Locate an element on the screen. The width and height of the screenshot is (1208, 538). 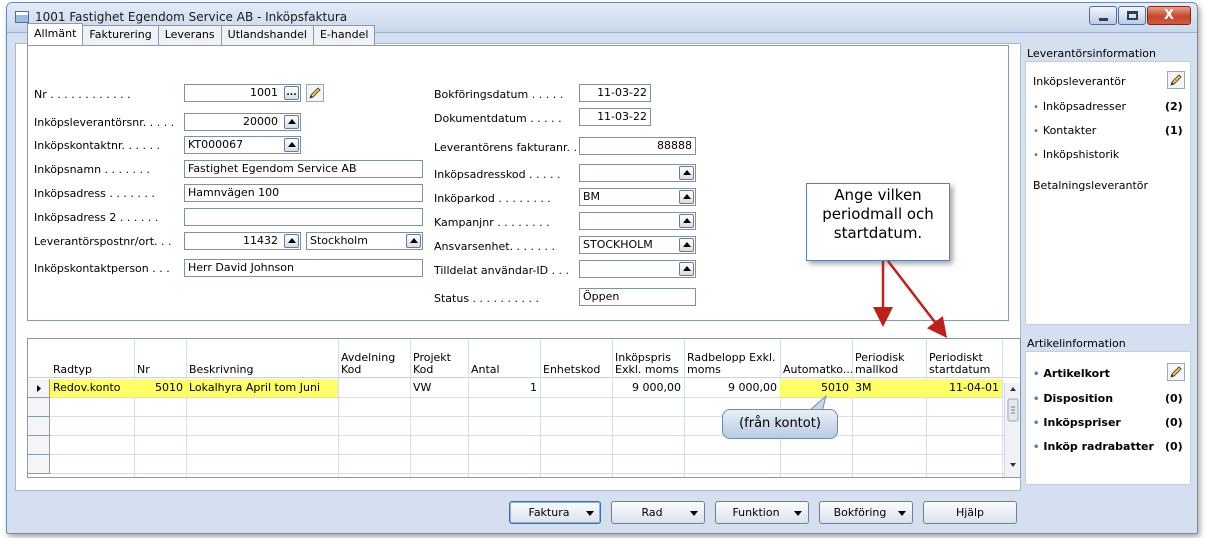
annotation-arrows is located at coordinates (878, 336).